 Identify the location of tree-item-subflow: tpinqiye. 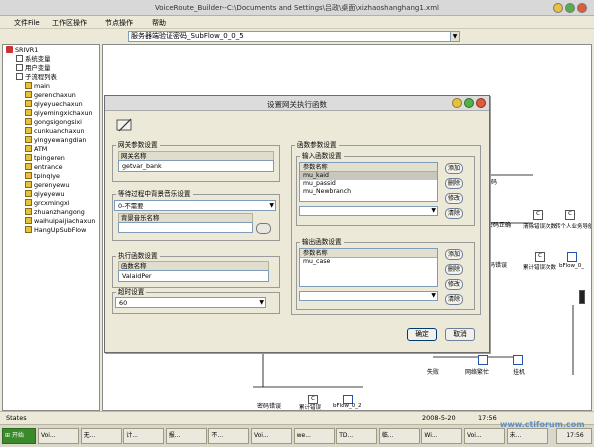
(42, 176).